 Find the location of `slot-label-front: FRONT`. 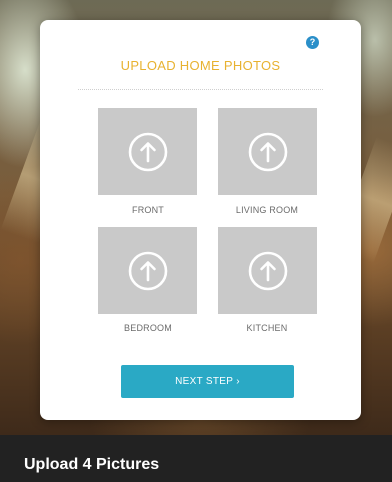

slot-label-front: FRONT is located at coordinates (148, 210).